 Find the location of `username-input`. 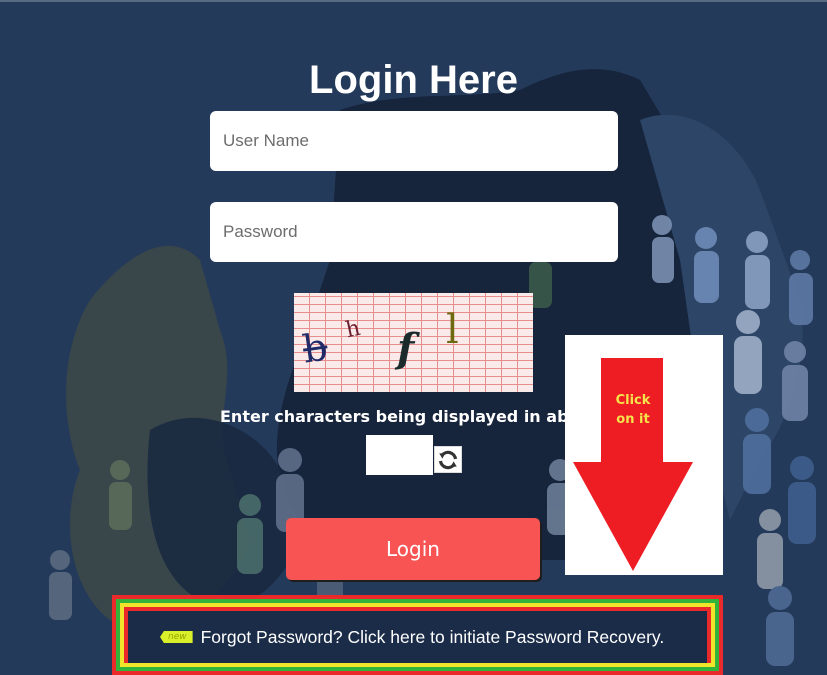

username-input is located at coordinates (414, 141).